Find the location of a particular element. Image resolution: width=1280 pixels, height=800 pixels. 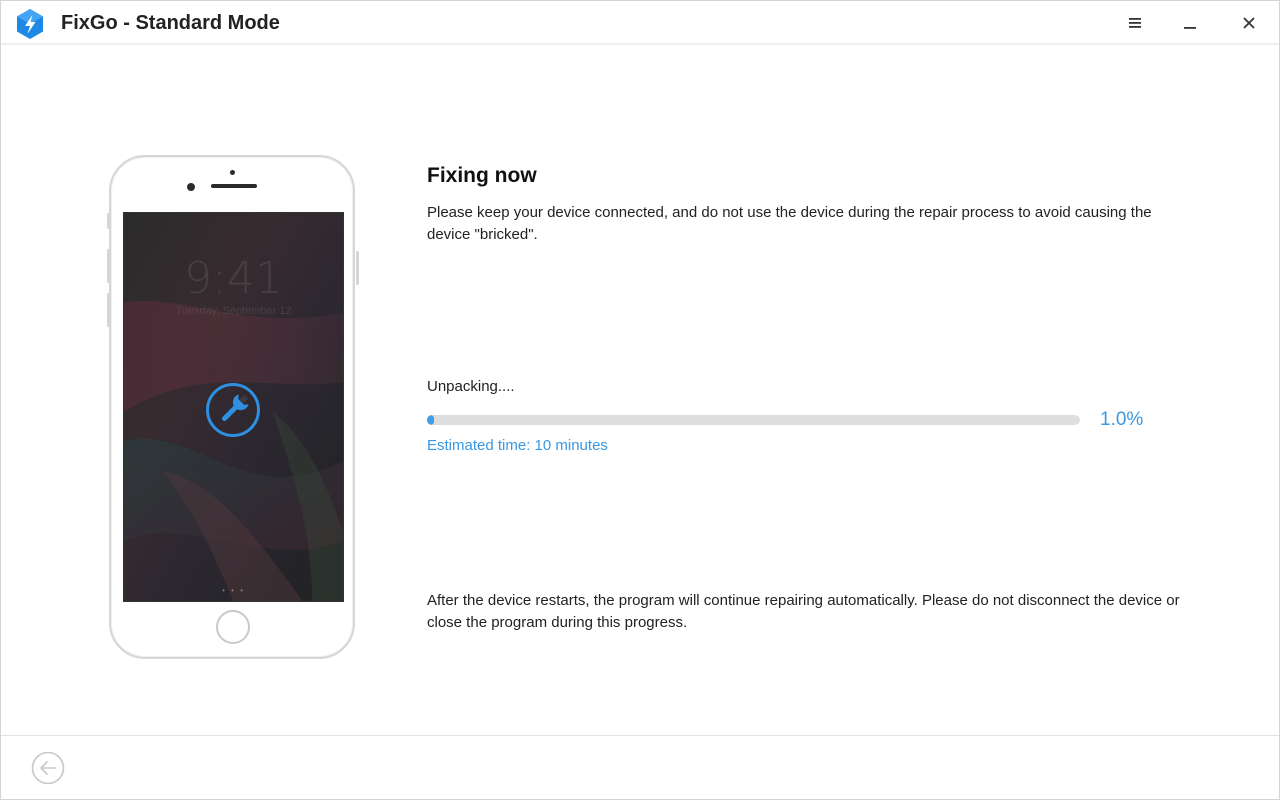

lock-screen-time: 9:41 is located at coordinates (233, 278).